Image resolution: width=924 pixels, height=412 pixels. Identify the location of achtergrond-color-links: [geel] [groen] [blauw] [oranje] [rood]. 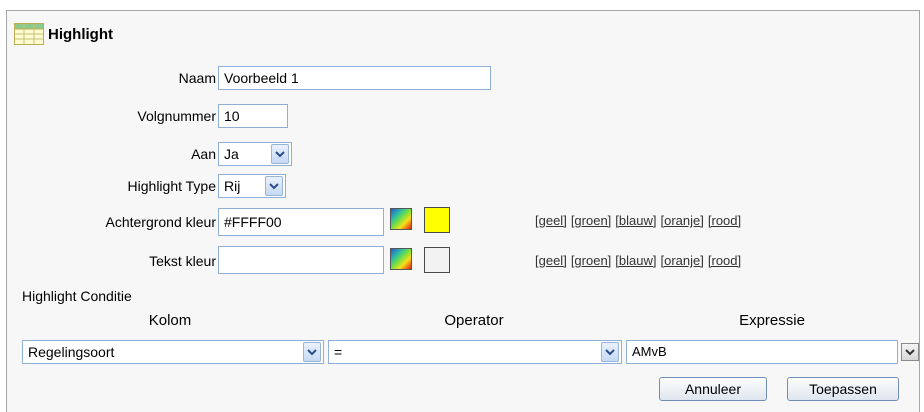
(640, 221).